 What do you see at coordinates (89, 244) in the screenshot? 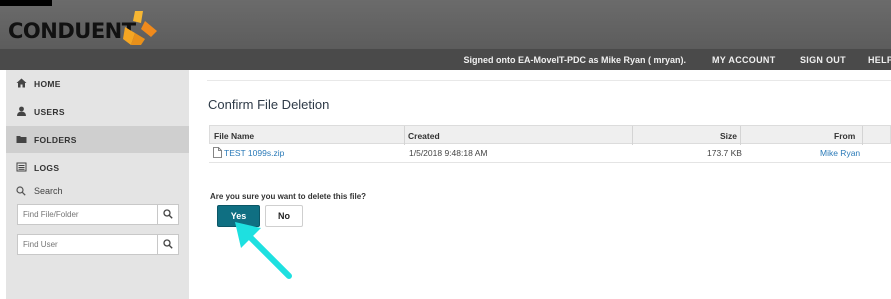
I see `find-user-input` at bounding box center [89, 244].